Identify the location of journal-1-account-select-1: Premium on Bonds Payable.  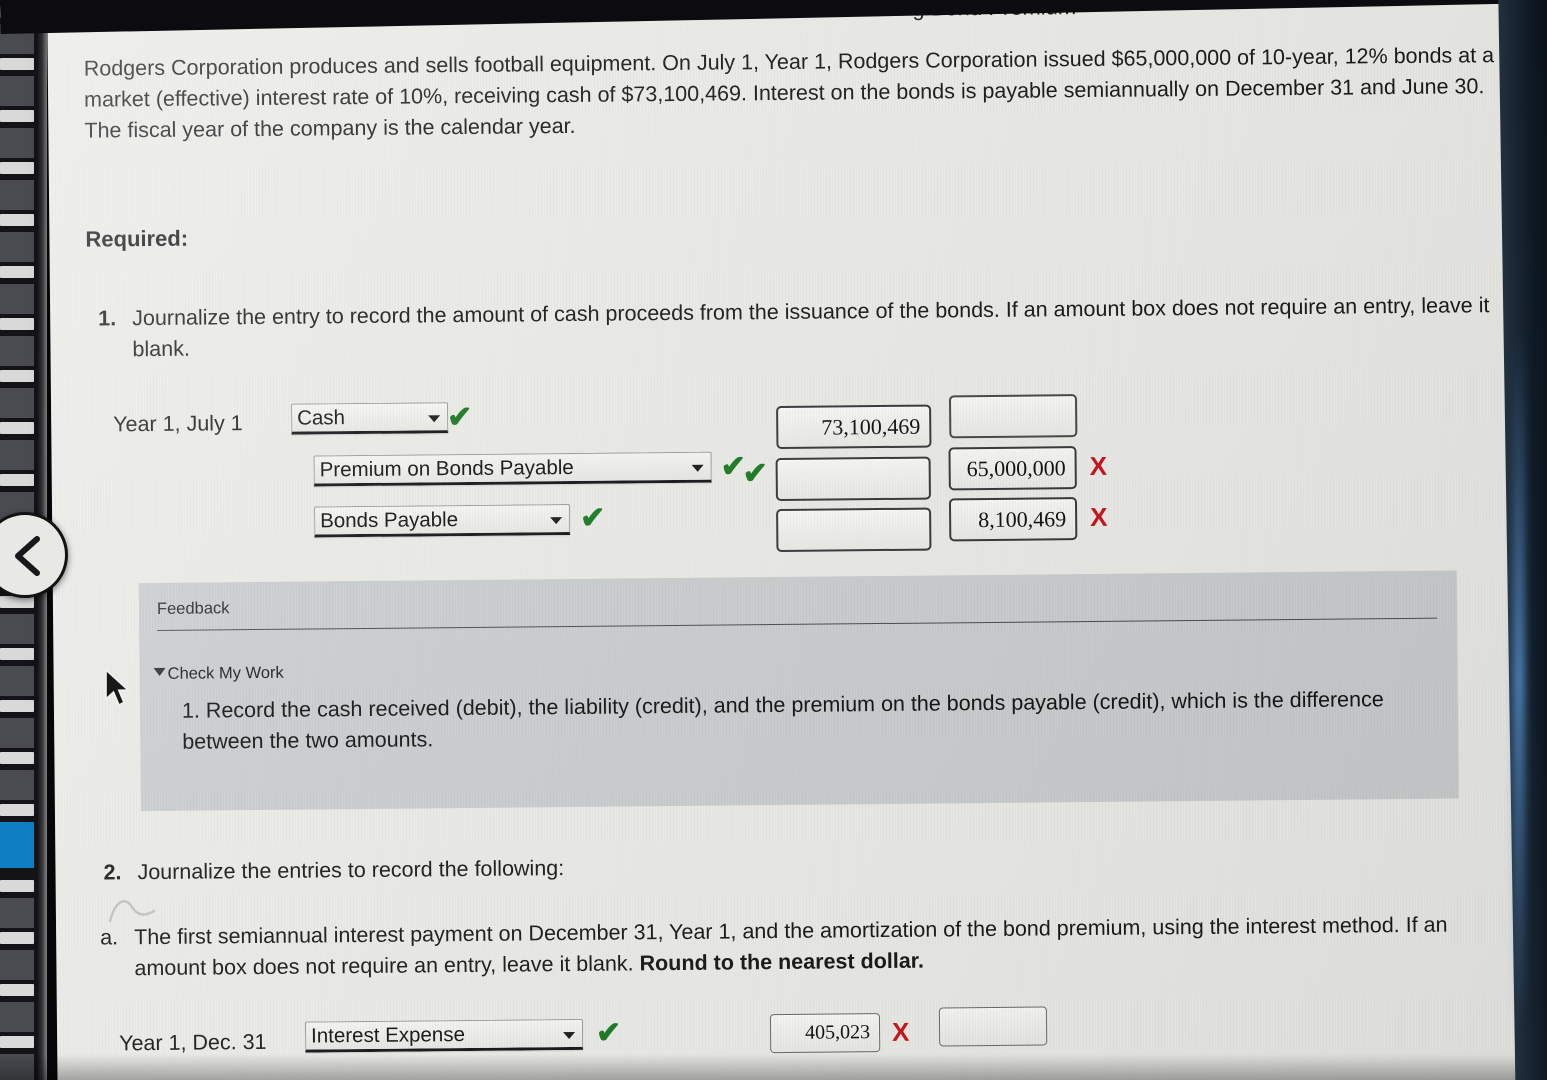
(512, 469).